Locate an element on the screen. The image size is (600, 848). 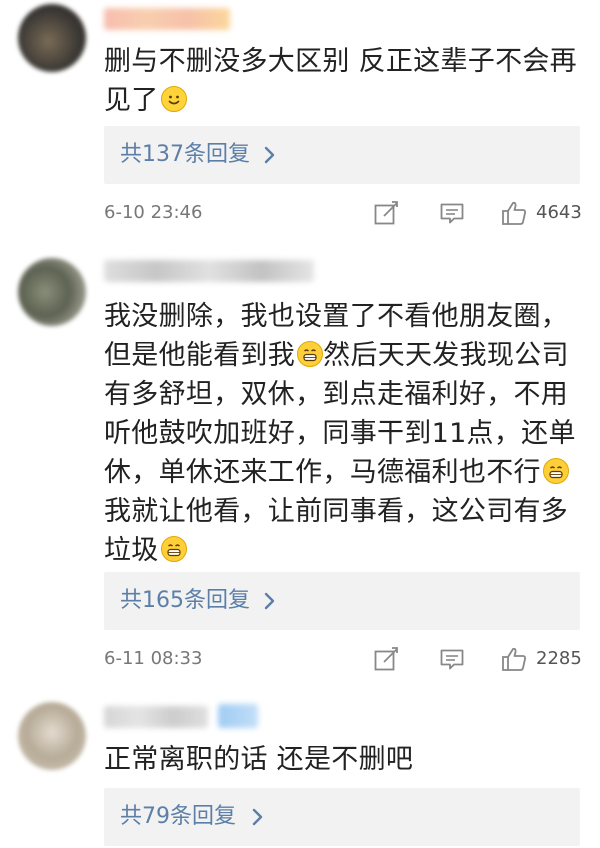
comment-text-line: 删与不删没多大区别 反正这辈子不会再 is located at coordinates (340, 61).